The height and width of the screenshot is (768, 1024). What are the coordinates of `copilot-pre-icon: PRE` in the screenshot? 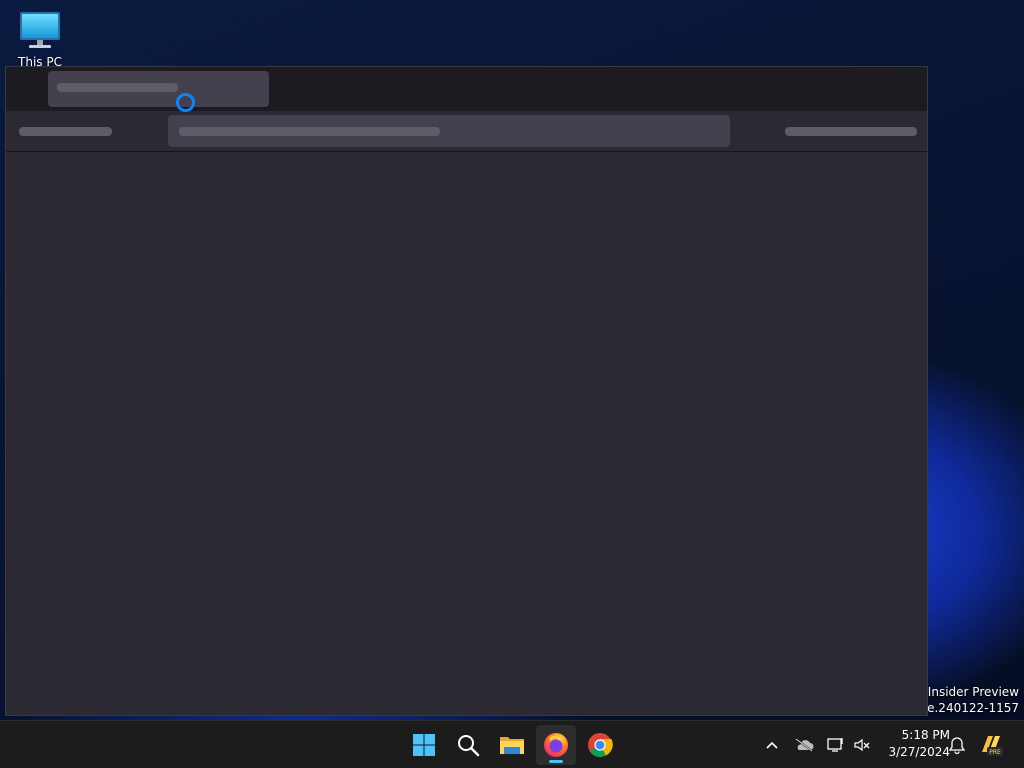 It's located at (992, 746).